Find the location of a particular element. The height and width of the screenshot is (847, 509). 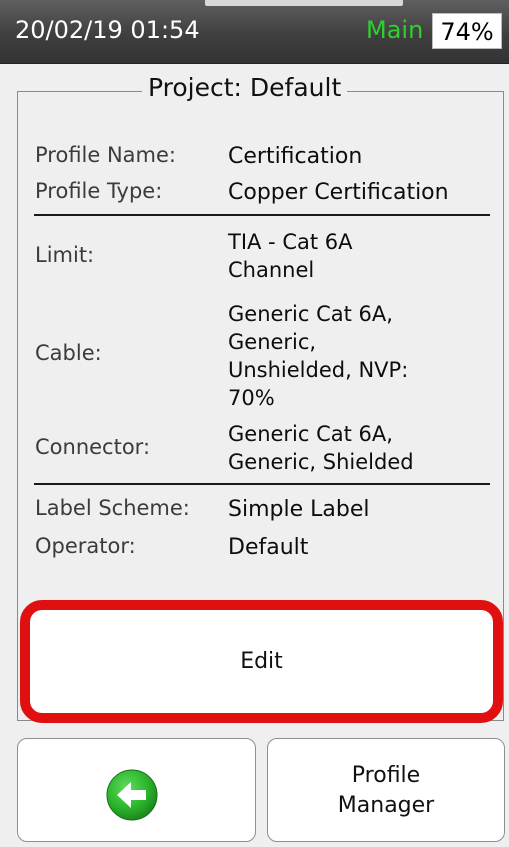

label-scheme-label: Label Scheme: is located at coordinates (112, 508).